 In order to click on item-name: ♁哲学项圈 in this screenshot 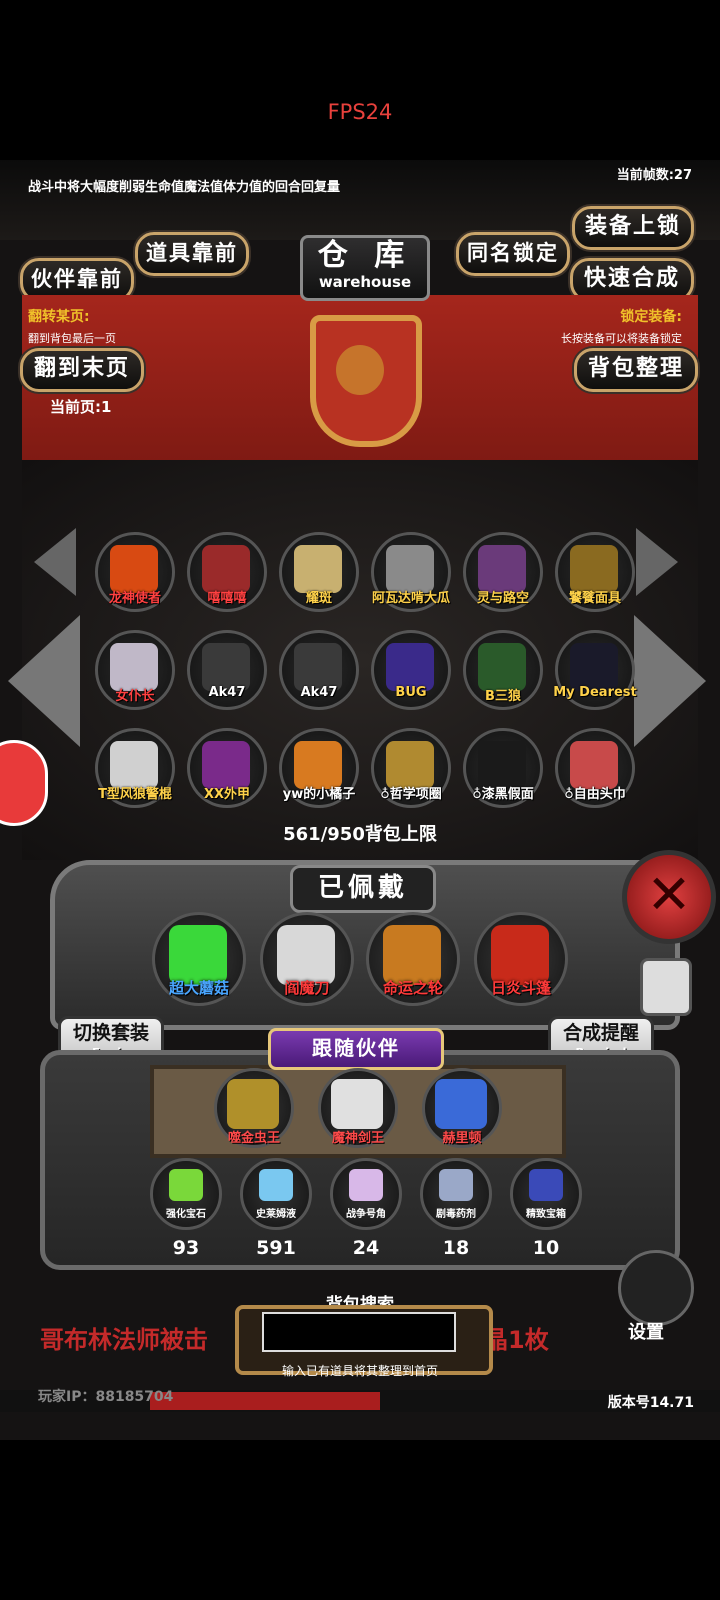, I will do `click(411, 794)`.